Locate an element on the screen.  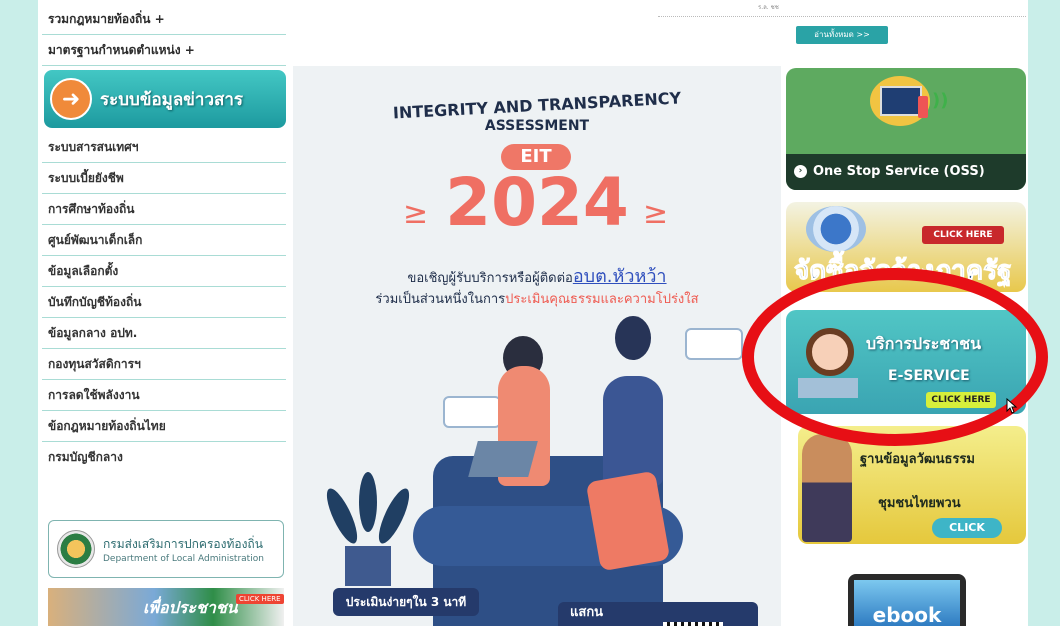
procurement-title: จัดซื้อจัดจ้างภาครัฐ is located at coordinates (903, 271).